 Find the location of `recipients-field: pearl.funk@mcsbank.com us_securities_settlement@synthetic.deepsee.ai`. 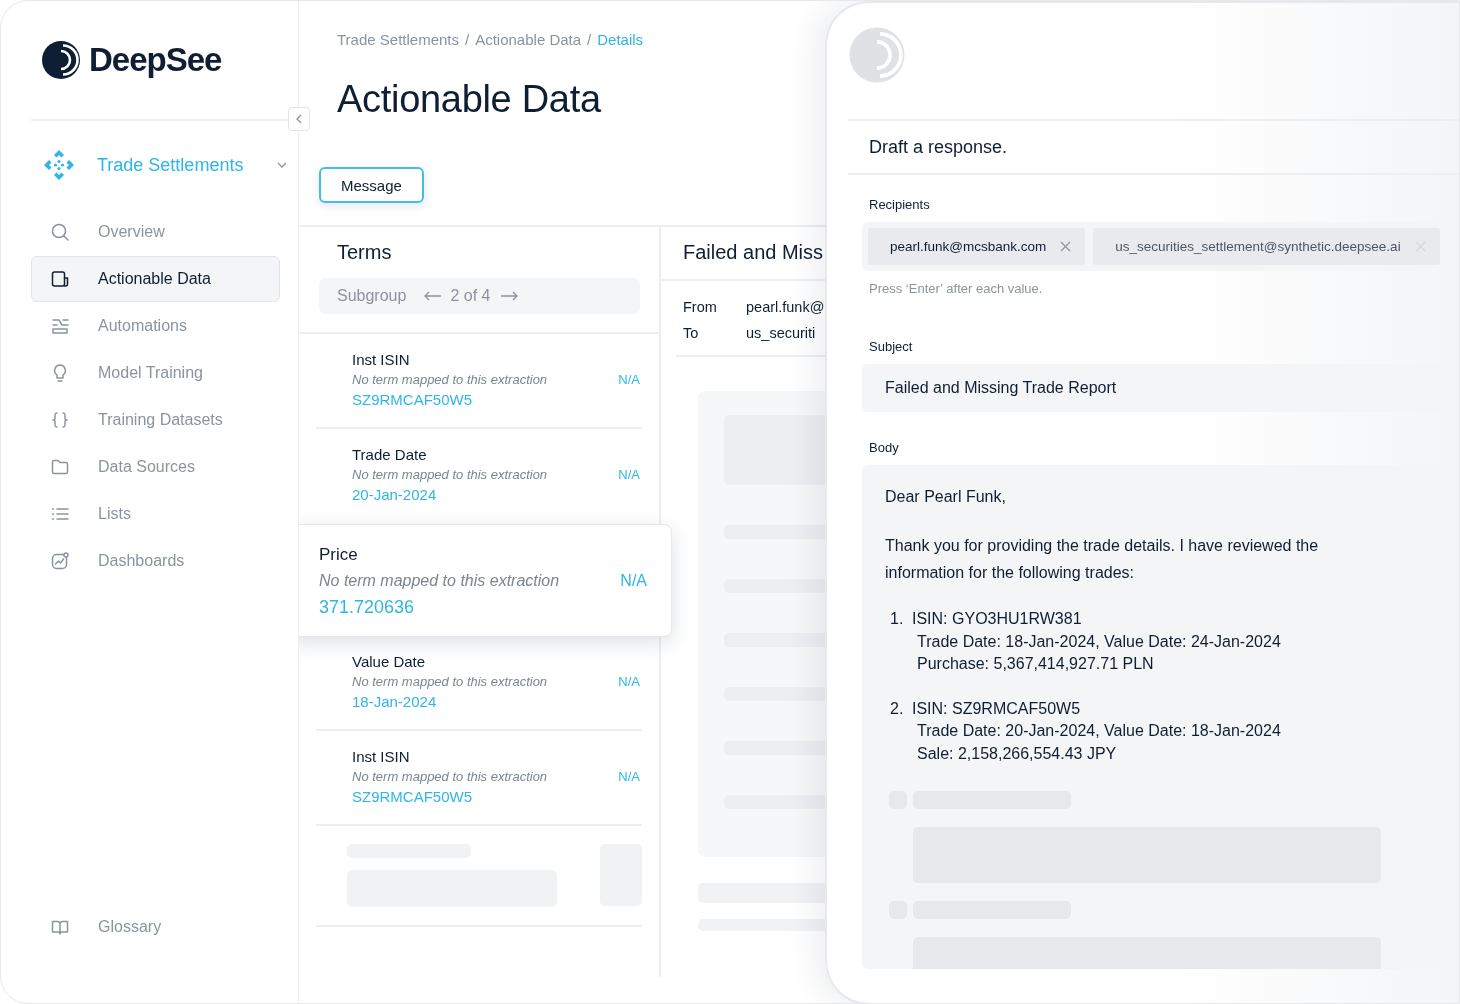

recipients-field: pearl.funk@mcsbank.com us_securities_settlement@synthetic.deepsee.ai is located at coordinates (1160, 246).